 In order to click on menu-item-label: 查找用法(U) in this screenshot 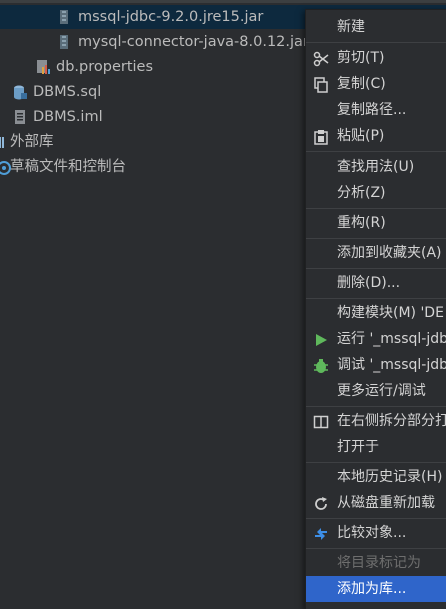, I will do `click(376, 167)`.